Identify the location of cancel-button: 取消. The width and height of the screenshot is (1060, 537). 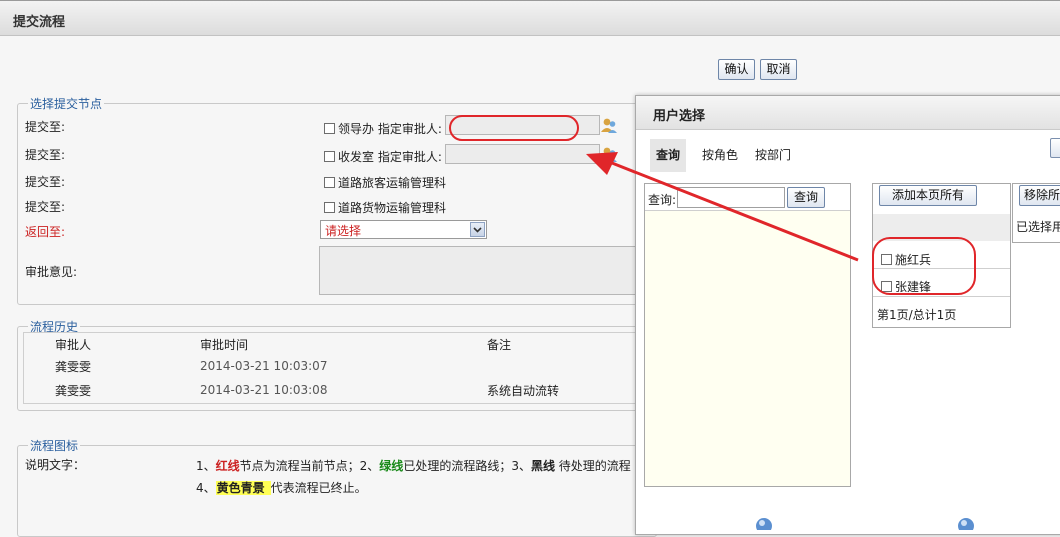
(778, 69).